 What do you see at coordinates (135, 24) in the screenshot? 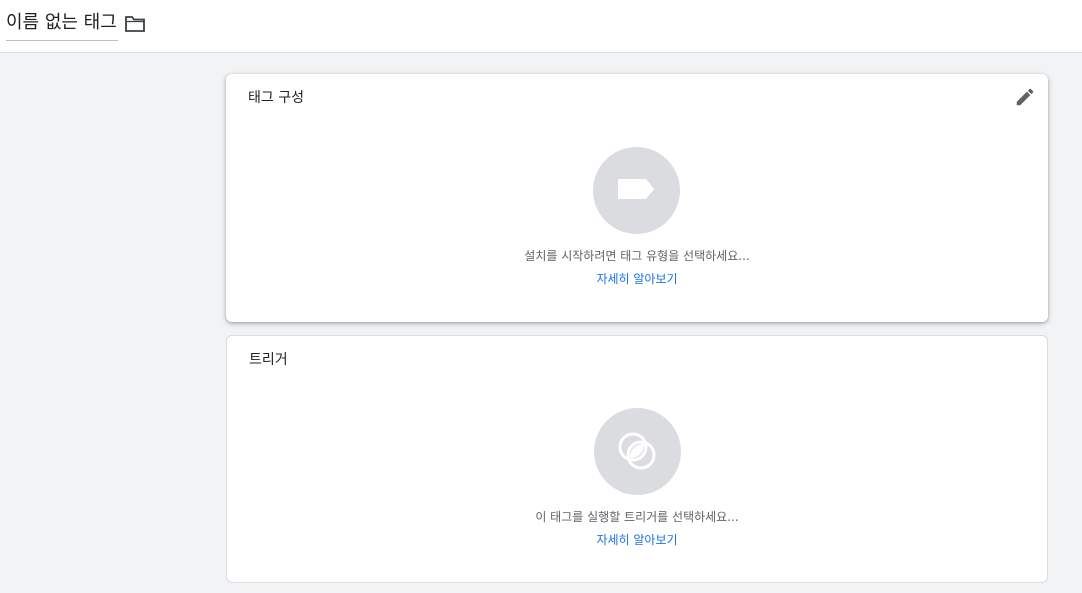
I see `folder-icon` at bounding box center [135, 24].